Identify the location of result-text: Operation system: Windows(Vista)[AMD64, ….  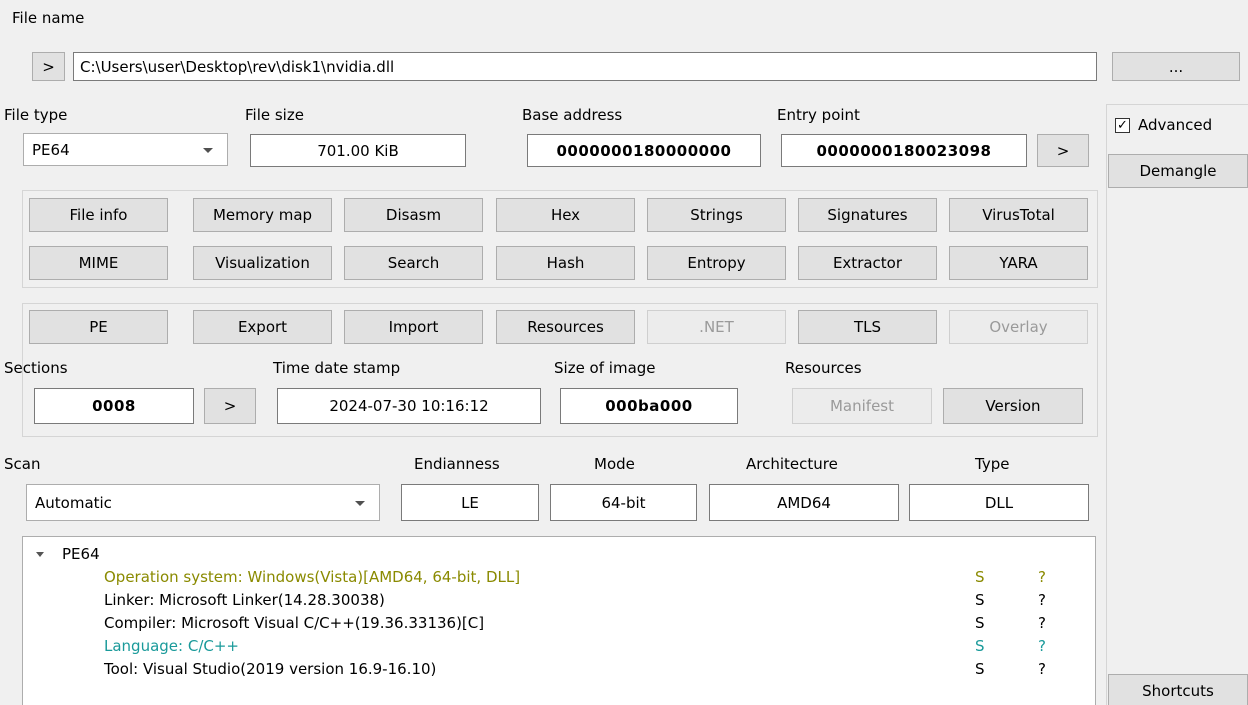
(312, 577).